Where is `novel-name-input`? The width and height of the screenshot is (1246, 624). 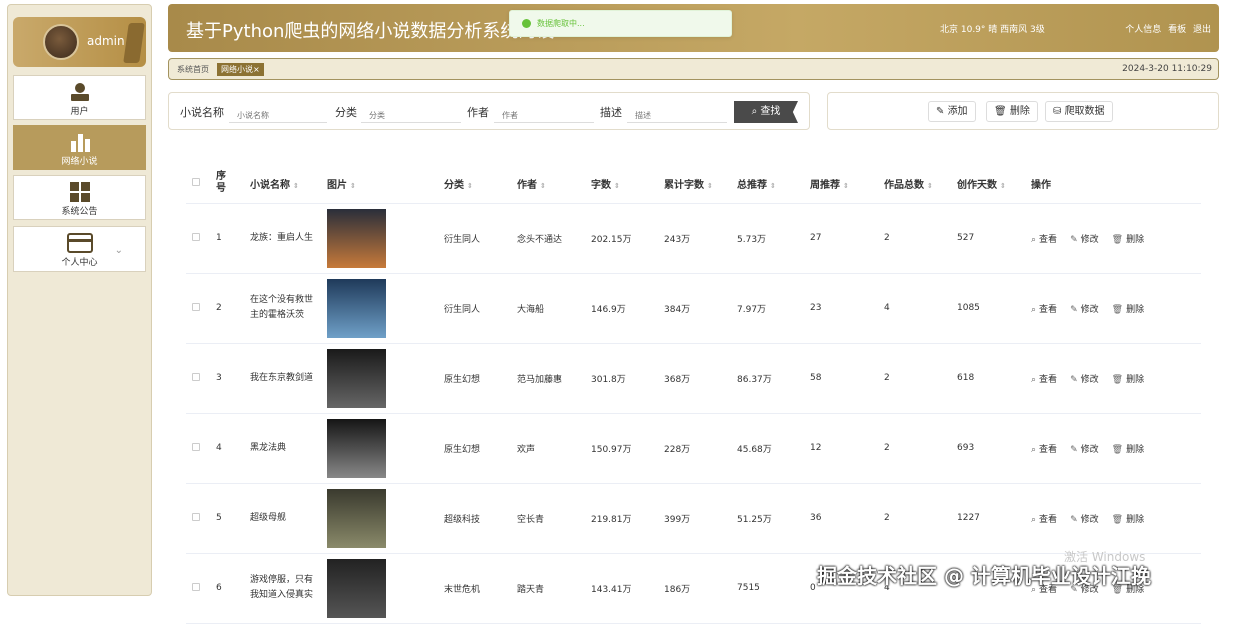 novel-name-input is located at coordinates (278, 112).